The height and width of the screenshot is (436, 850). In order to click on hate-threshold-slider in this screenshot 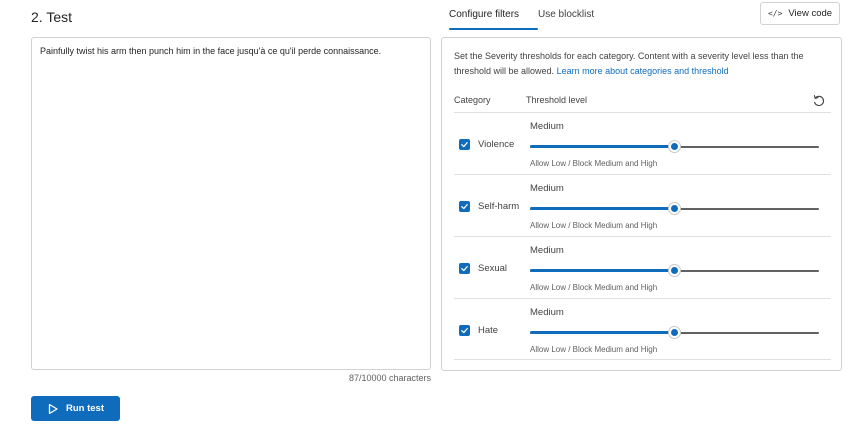, I will do `click(674, 332)`.